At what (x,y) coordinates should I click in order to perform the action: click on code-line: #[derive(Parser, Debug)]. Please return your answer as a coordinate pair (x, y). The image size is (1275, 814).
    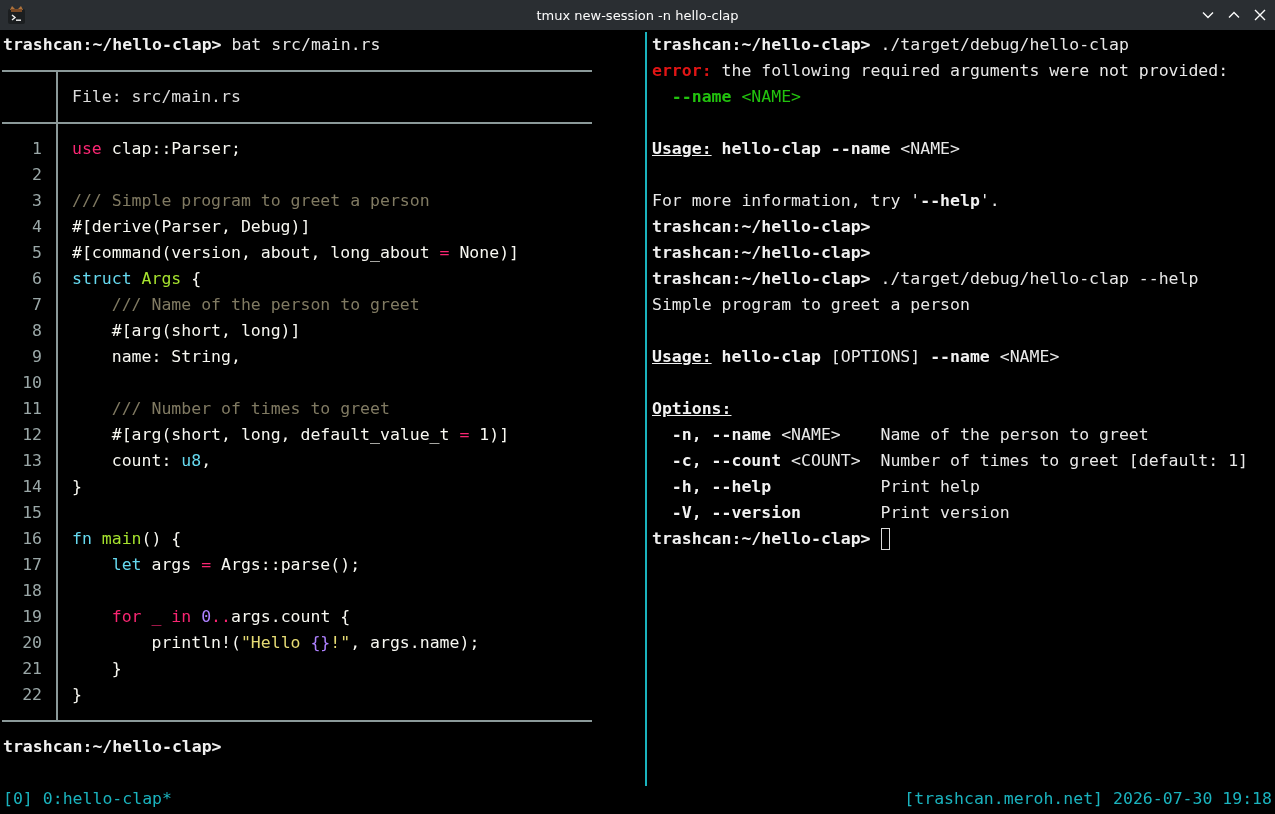
    Looking at the image, I should click on (191, 227).